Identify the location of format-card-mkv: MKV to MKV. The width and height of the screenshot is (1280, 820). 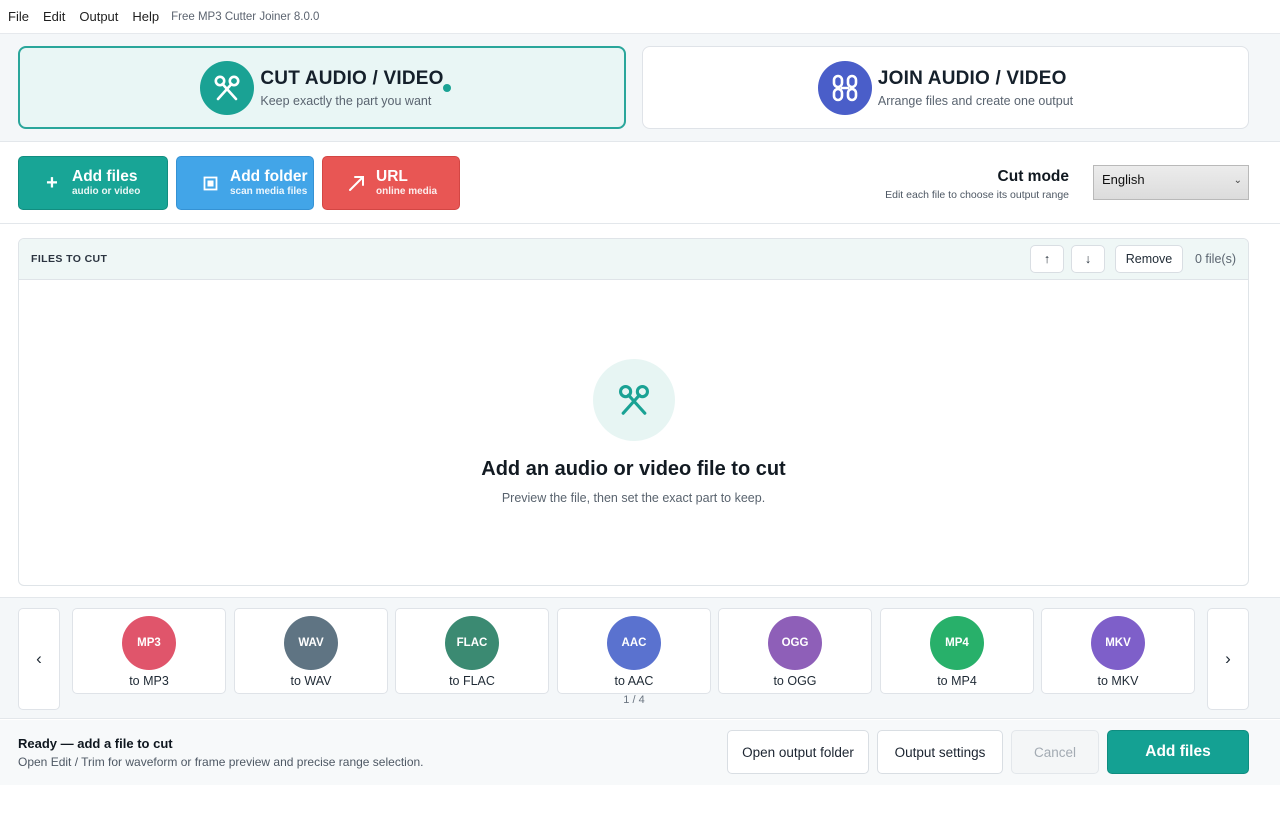
(1118, 651).